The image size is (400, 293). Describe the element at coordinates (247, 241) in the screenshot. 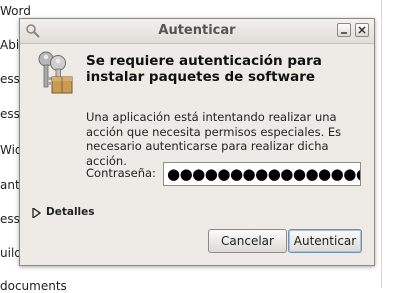

I see `cancel-button: Cancelar` at that location.